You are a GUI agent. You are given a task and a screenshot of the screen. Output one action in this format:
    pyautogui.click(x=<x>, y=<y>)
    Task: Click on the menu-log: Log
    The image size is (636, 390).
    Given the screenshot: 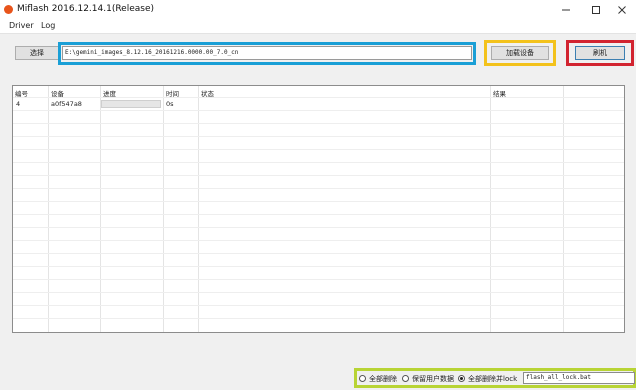 What is the action you would take?
    pyautogui.click(x=48, y=25)
    